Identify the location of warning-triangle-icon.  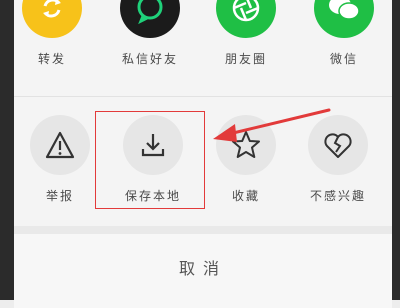
(60, 145).